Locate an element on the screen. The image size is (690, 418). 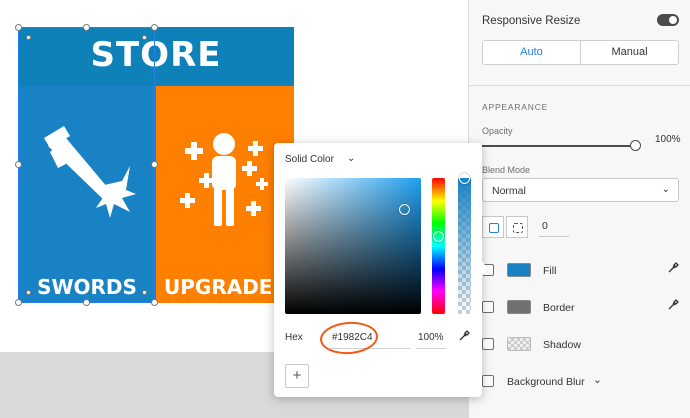
resize-handle-left is located at coordinates (18, 164).